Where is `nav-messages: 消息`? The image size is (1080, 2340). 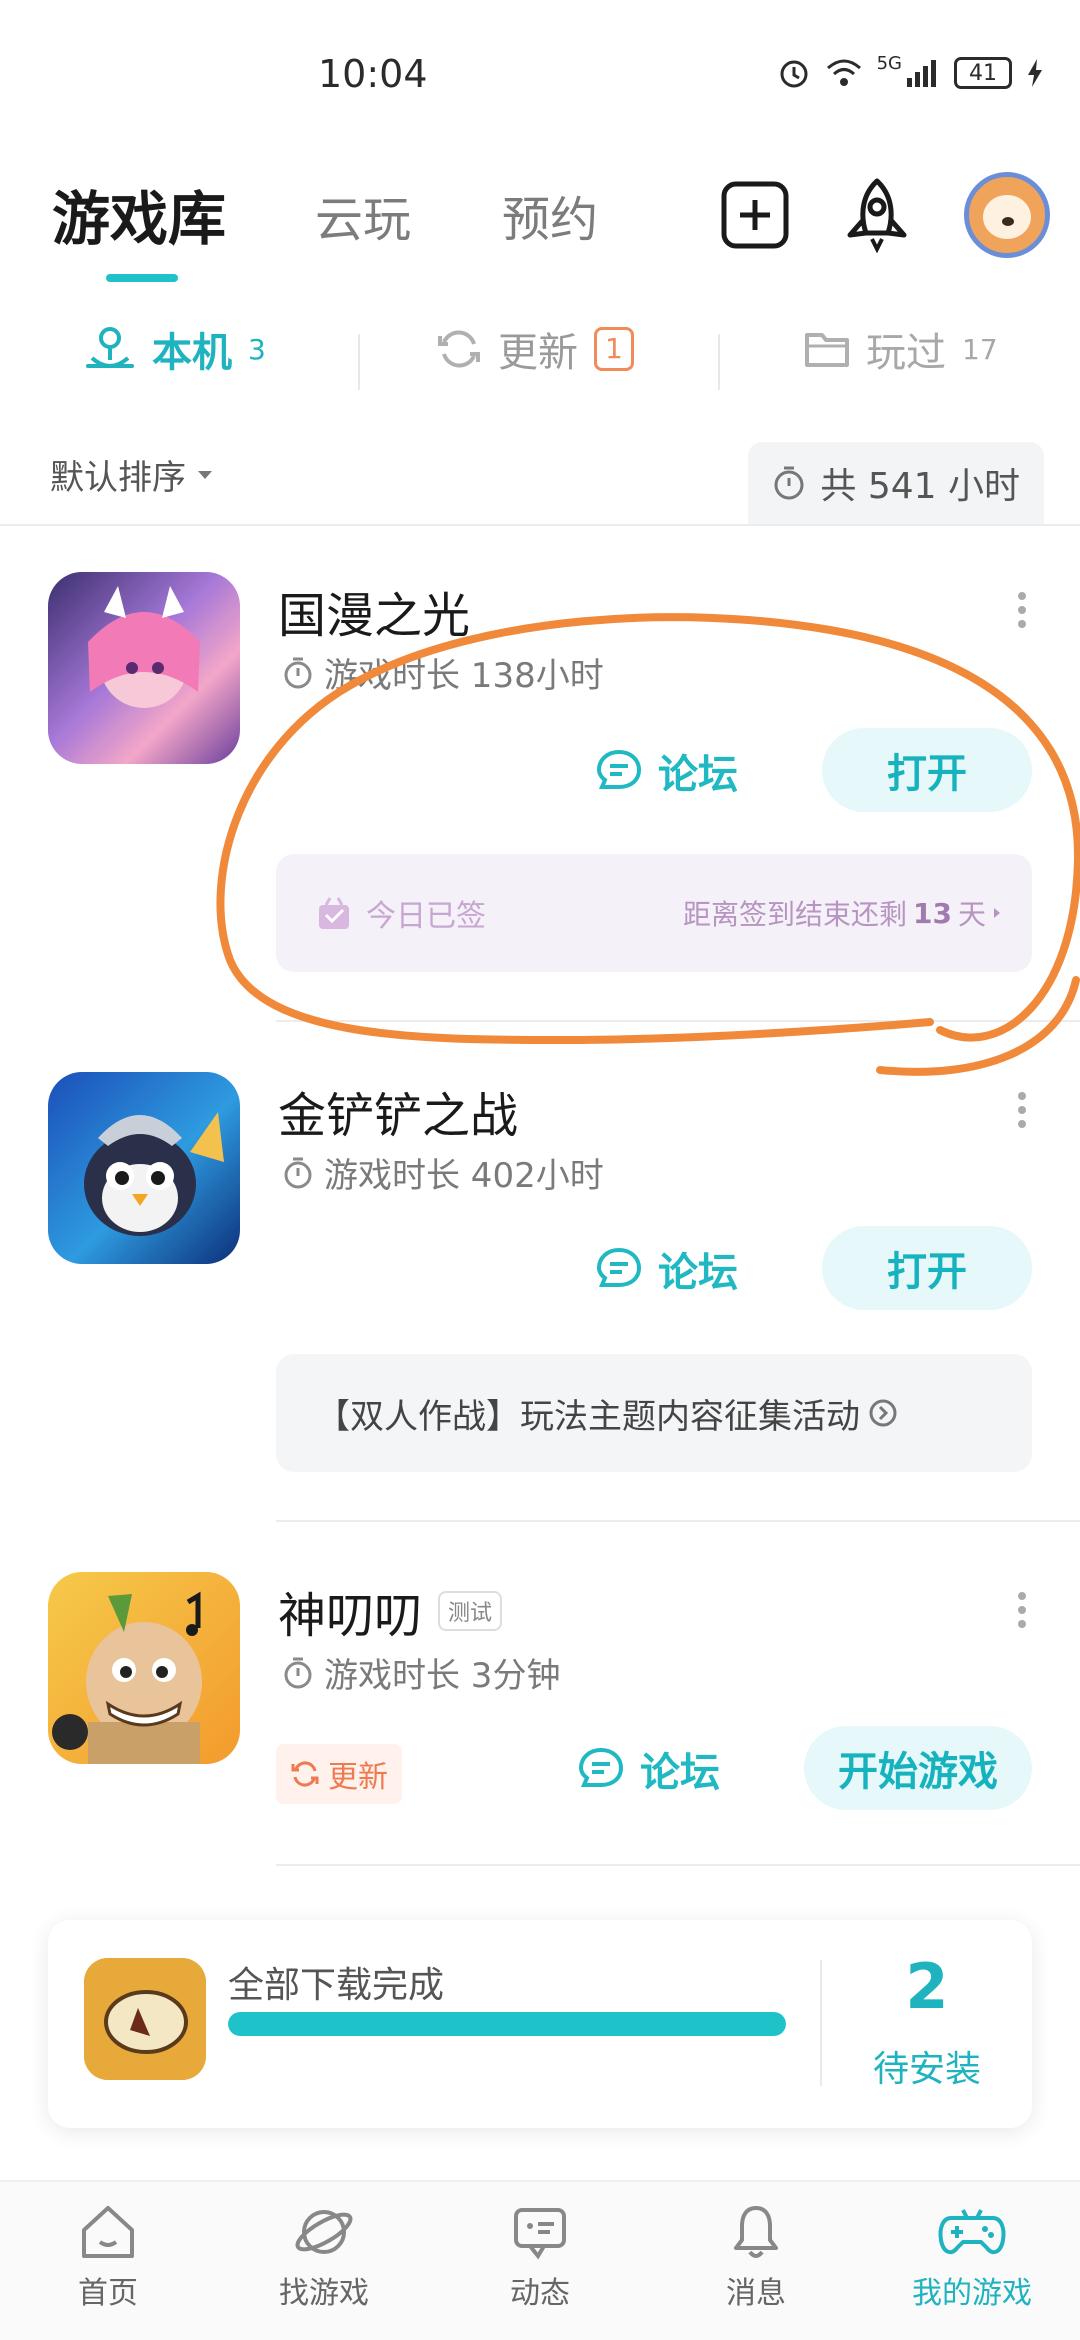
nav-messages: 消息 is located at coordinates (756, 2261).